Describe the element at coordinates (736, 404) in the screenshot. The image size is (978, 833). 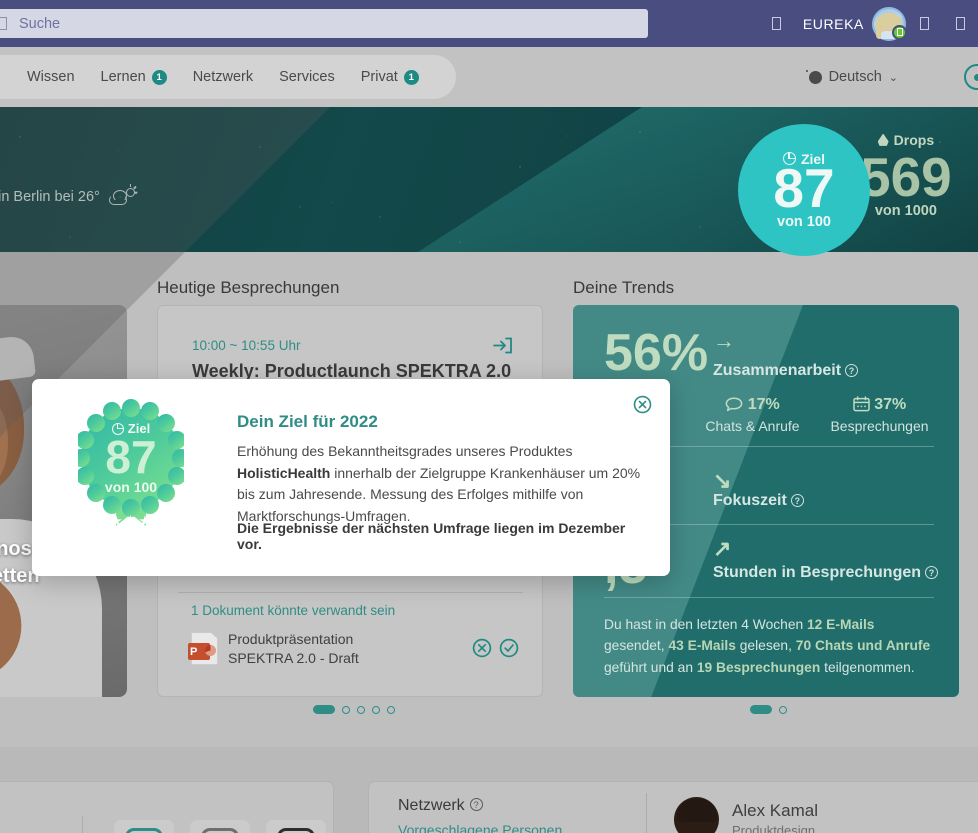
I see `chat-bubble-icon` at that location.